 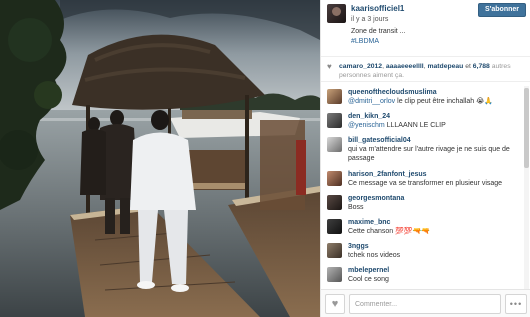 I want to click on likes-connector: et, so click(x=468, y=66).